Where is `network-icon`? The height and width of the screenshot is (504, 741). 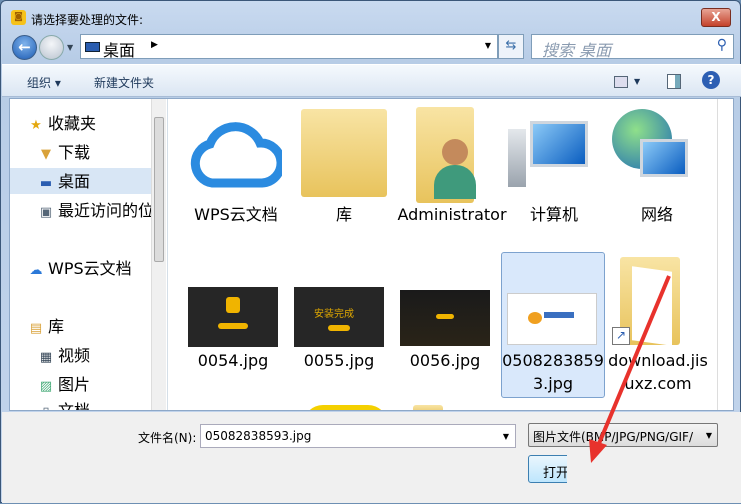
network-icon is located at coordinates (650, 151).